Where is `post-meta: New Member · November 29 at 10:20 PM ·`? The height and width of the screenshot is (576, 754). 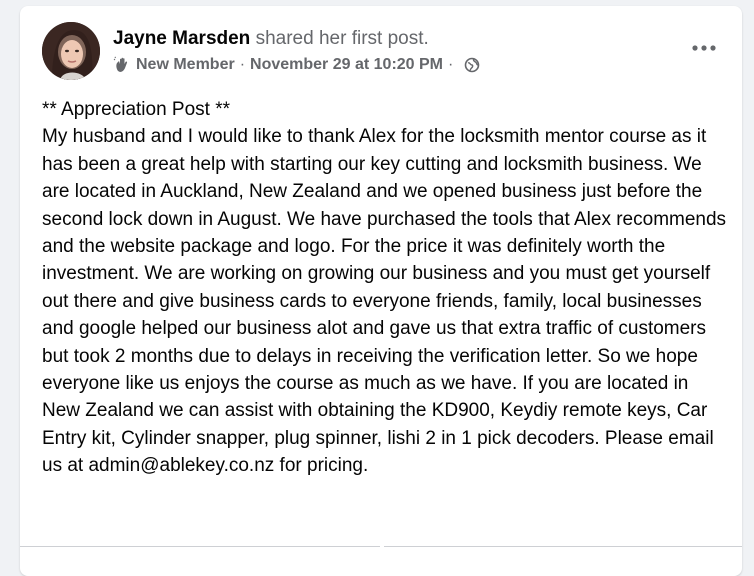 post-meta: New Member · November 29 at 10:20 PM · is located at coordinates (296, 65).